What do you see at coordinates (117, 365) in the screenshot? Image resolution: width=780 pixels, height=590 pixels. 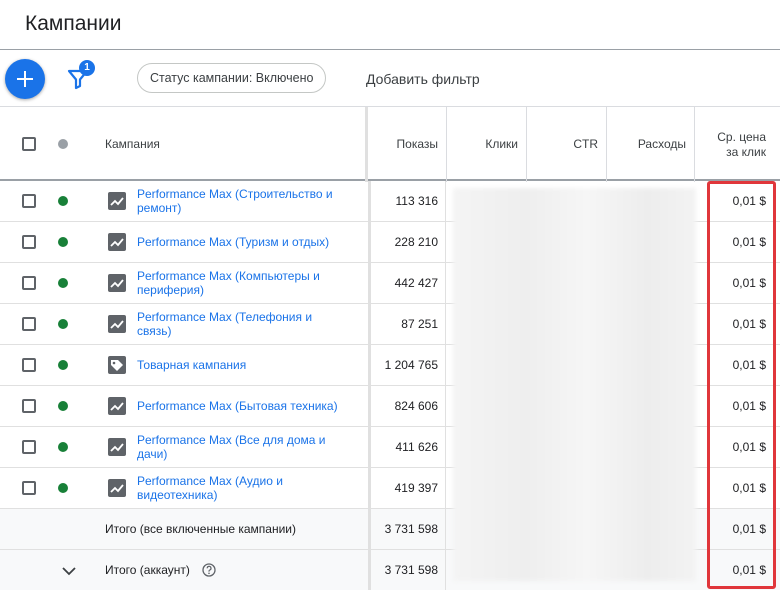 I see `shopping-tag-icon` at bounding box center [117, 365].